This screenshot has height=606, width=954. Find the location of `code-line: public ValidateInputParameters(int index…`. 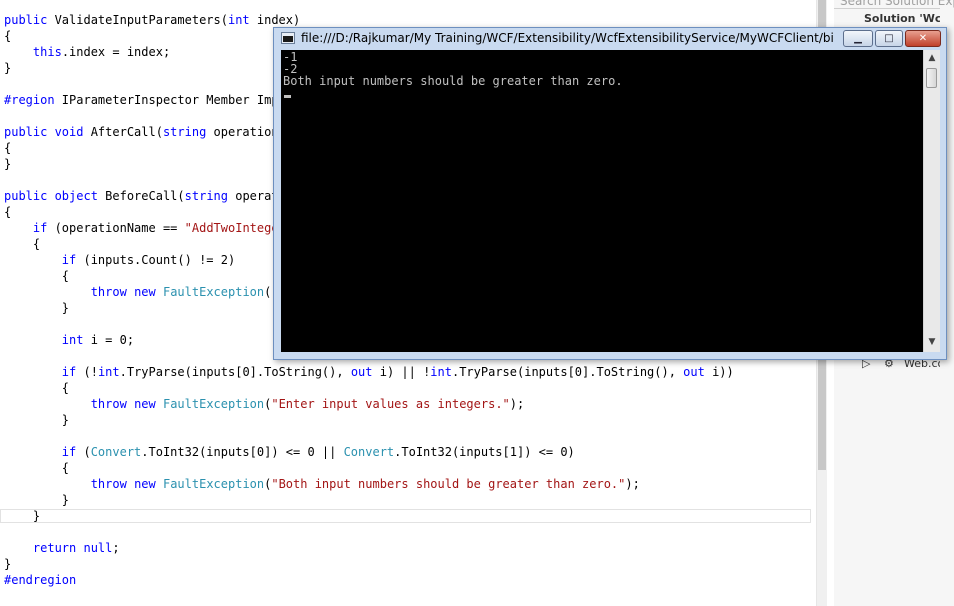

code-line: public ValidateInputParameters(int index… is located at coordinates (152, 20).